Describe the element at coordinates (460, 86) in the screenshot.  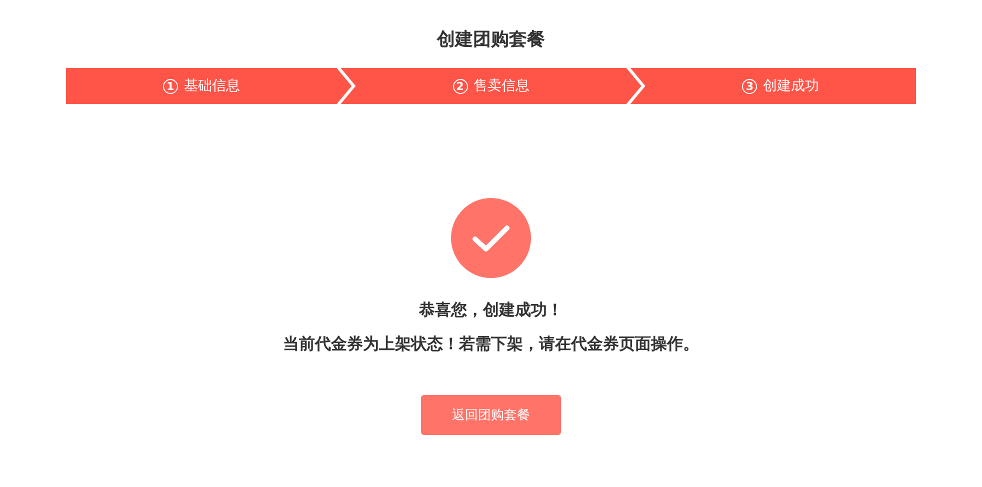
I see `step-number: 2` at that location.